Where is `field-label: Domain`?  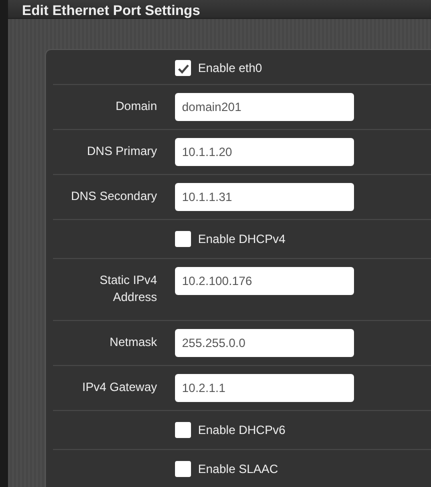
field-label: Domain is located at coordinates (136, 106).